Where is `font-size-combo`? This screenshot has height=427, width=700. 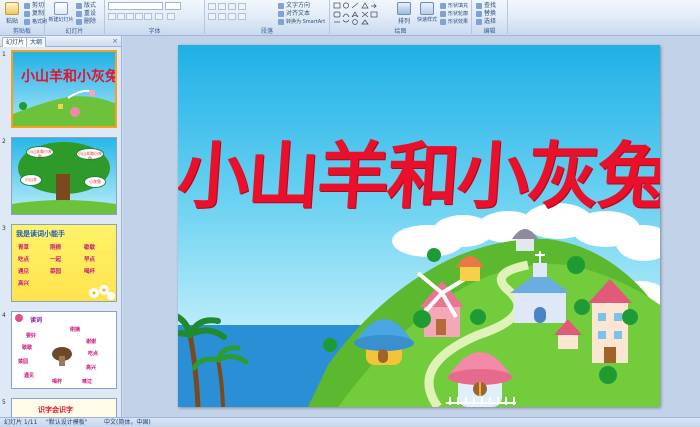 font-size-combo is located at coordinates (173, 6).